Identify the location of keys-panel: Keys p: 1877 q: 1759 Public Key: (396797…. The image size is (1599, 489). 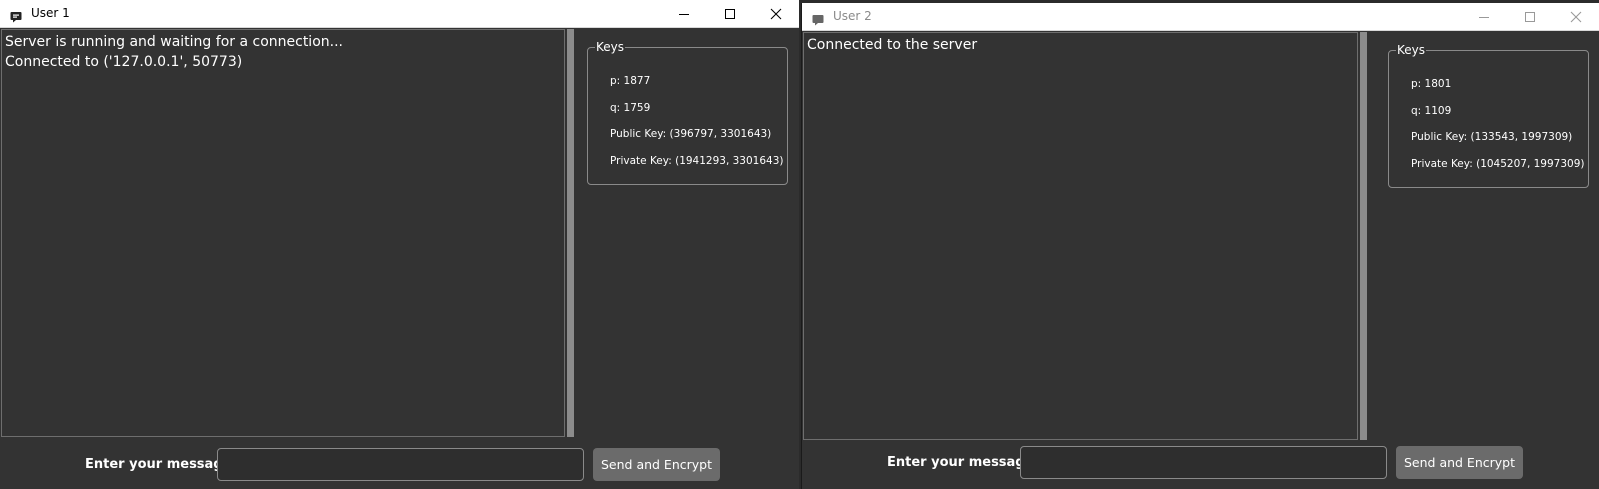
(687, 112).